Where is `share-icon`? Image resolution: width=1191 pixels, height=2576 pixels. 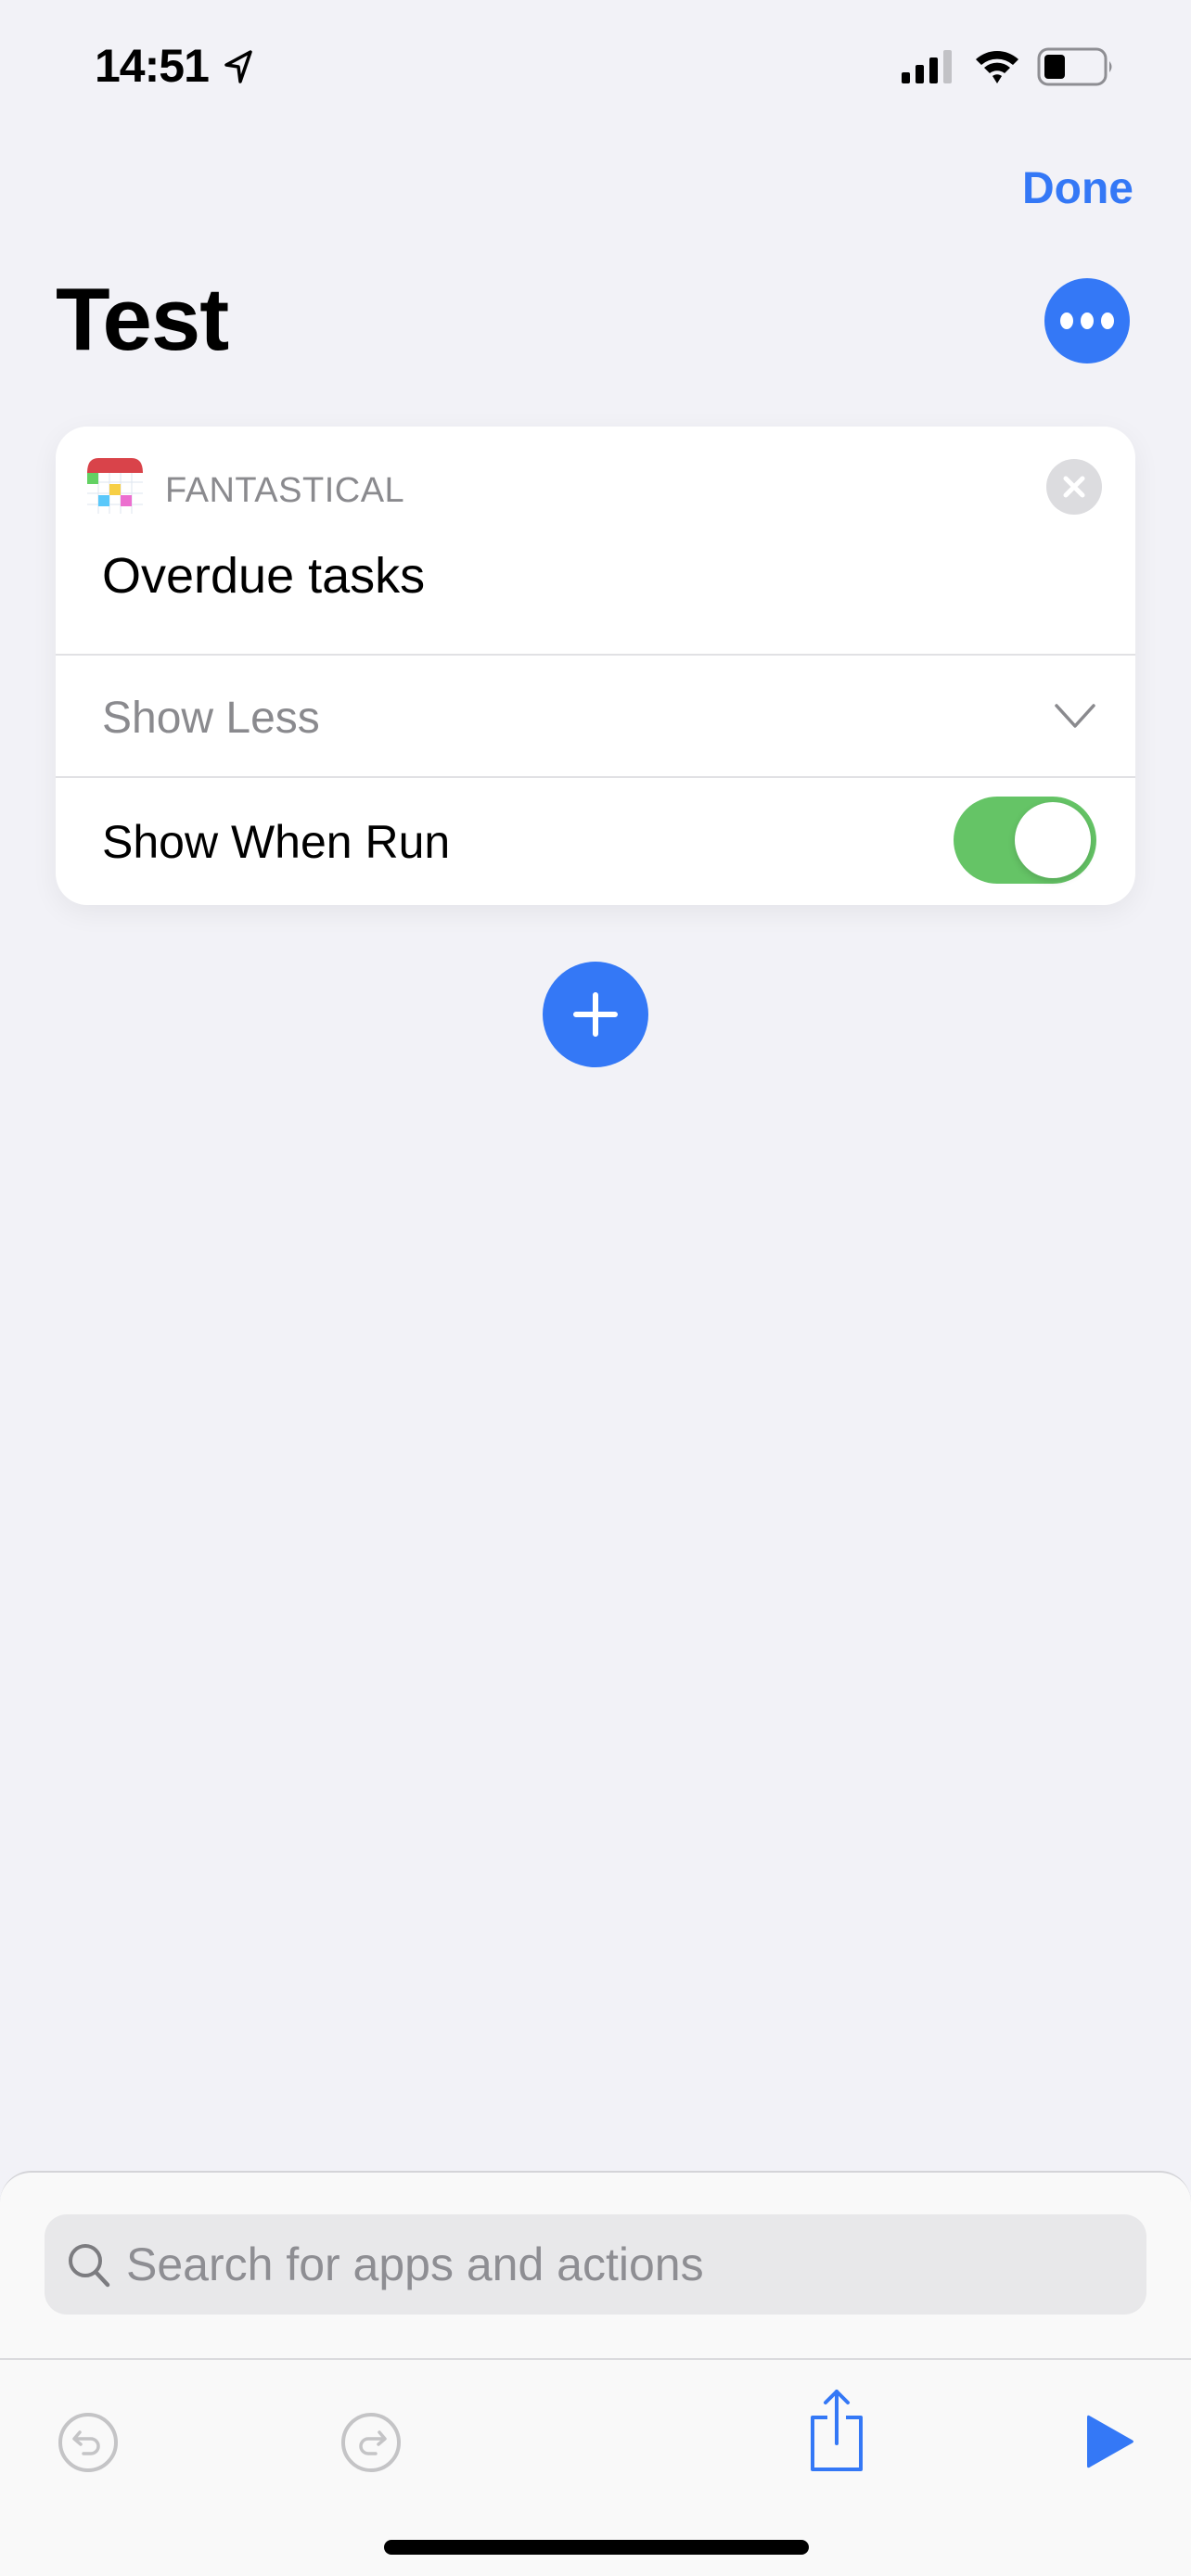 share-icon is located at coordinates (836, 2431).